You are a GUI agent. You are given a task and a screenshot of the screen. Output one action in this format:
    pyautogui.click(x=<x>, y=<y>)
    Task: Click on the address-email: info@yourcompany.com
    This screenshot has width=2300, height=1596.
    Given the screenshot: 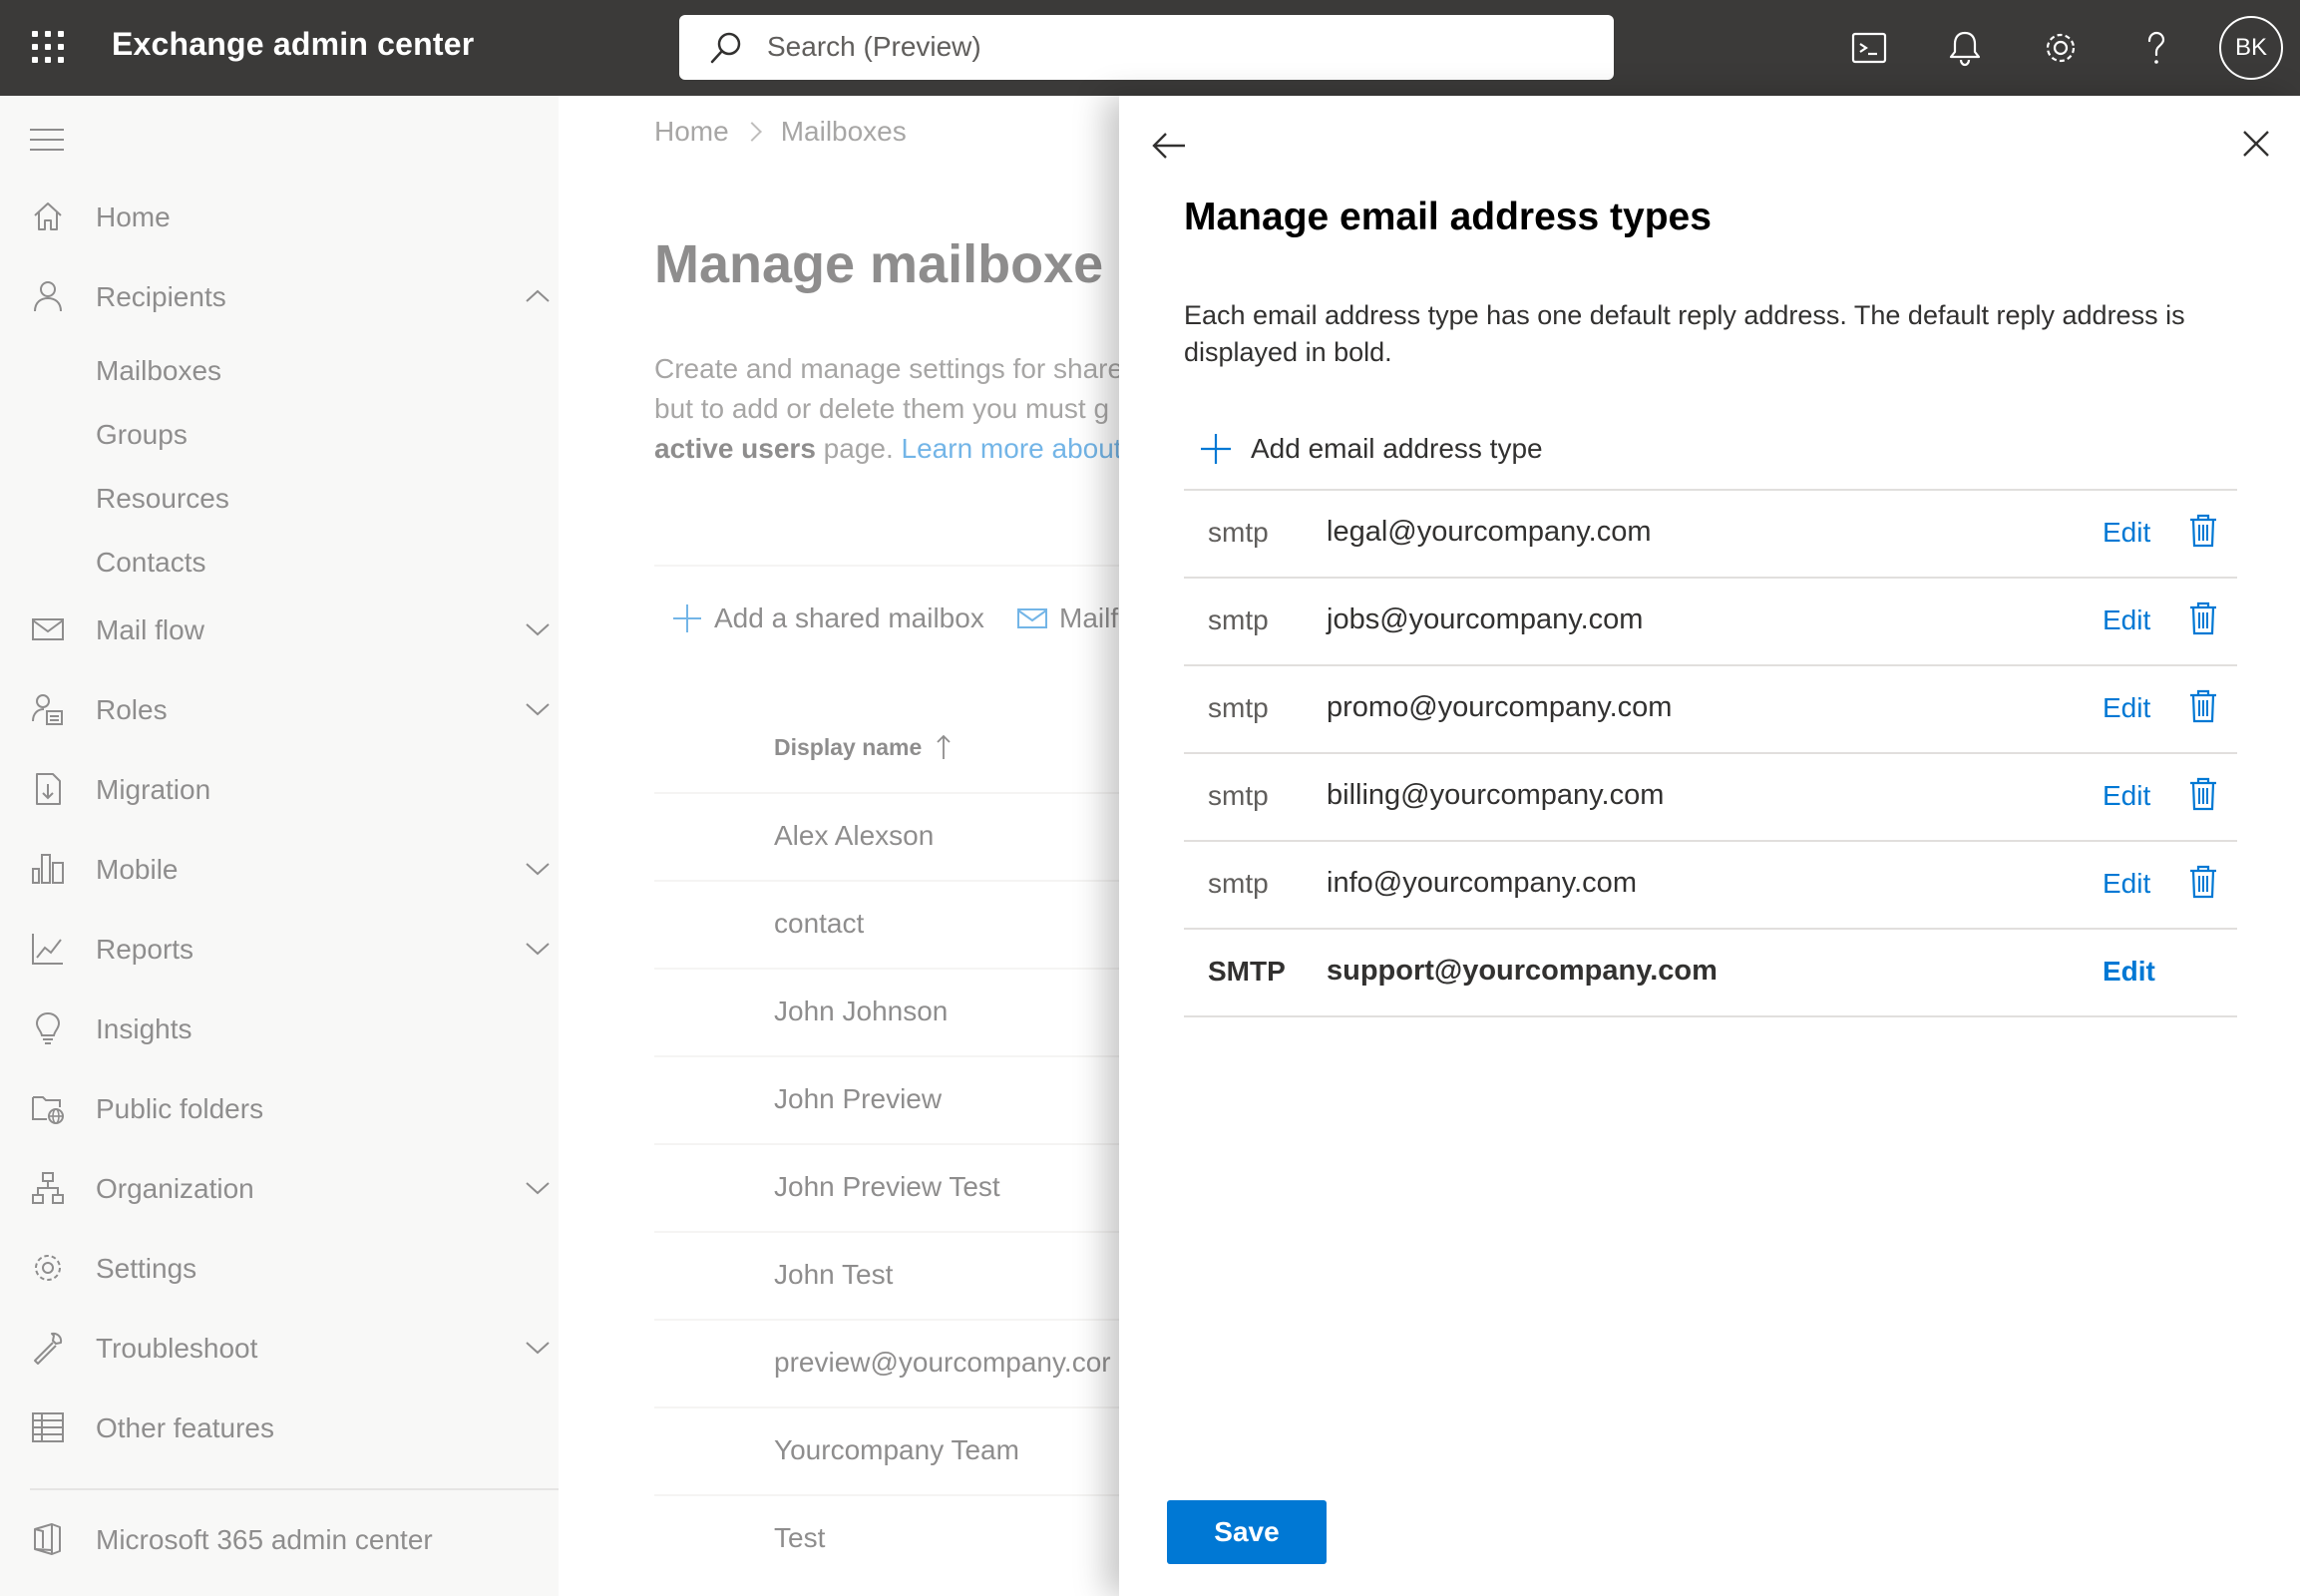 What is the action you would take?
    pyautogui.click(x=1482, y=883)
    